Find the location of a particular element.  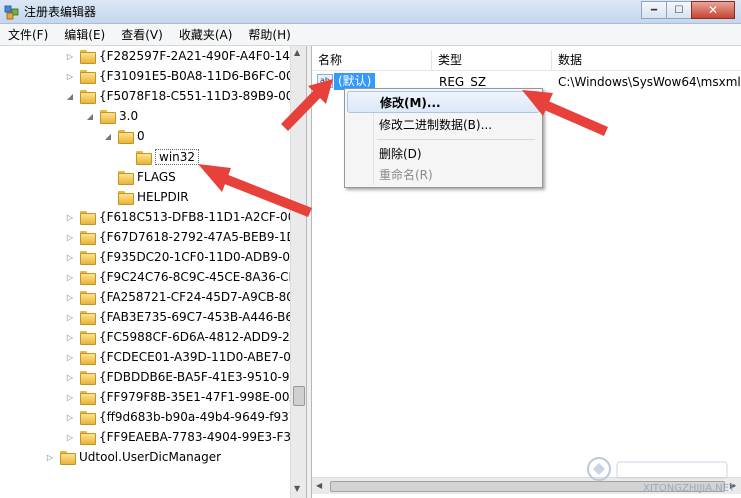

tree-item-label: {FCDECE01-A39D-11D0-ABE7-00 is located at coordinates (199, 357).